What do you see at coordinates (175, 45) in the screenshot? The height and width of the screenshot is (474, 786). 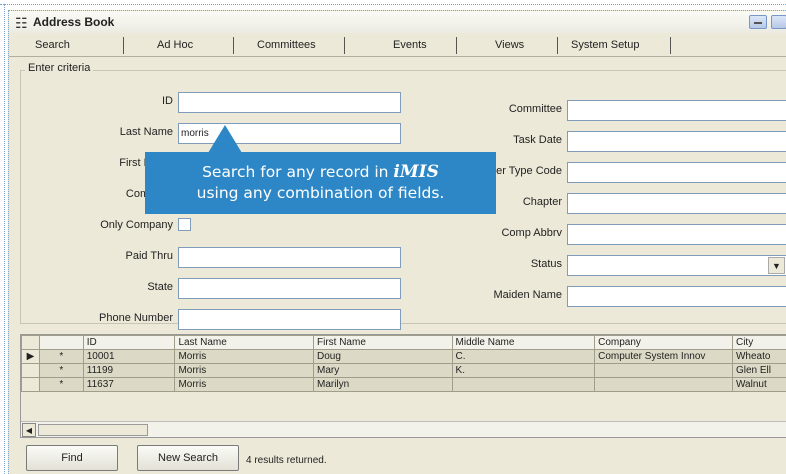 I see `tab-ad-hoc: Ad Hoc` at bounding box center [175, 45].